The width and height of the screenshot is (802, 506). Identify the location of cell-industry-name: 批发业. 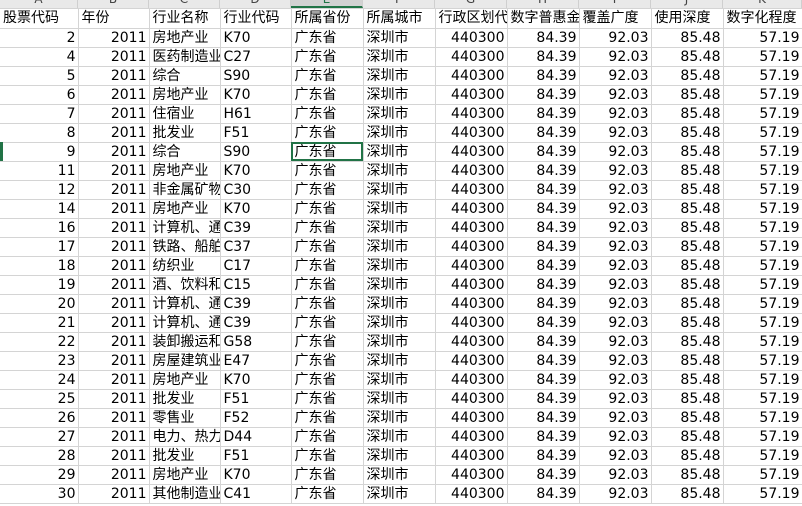
(185, 399).